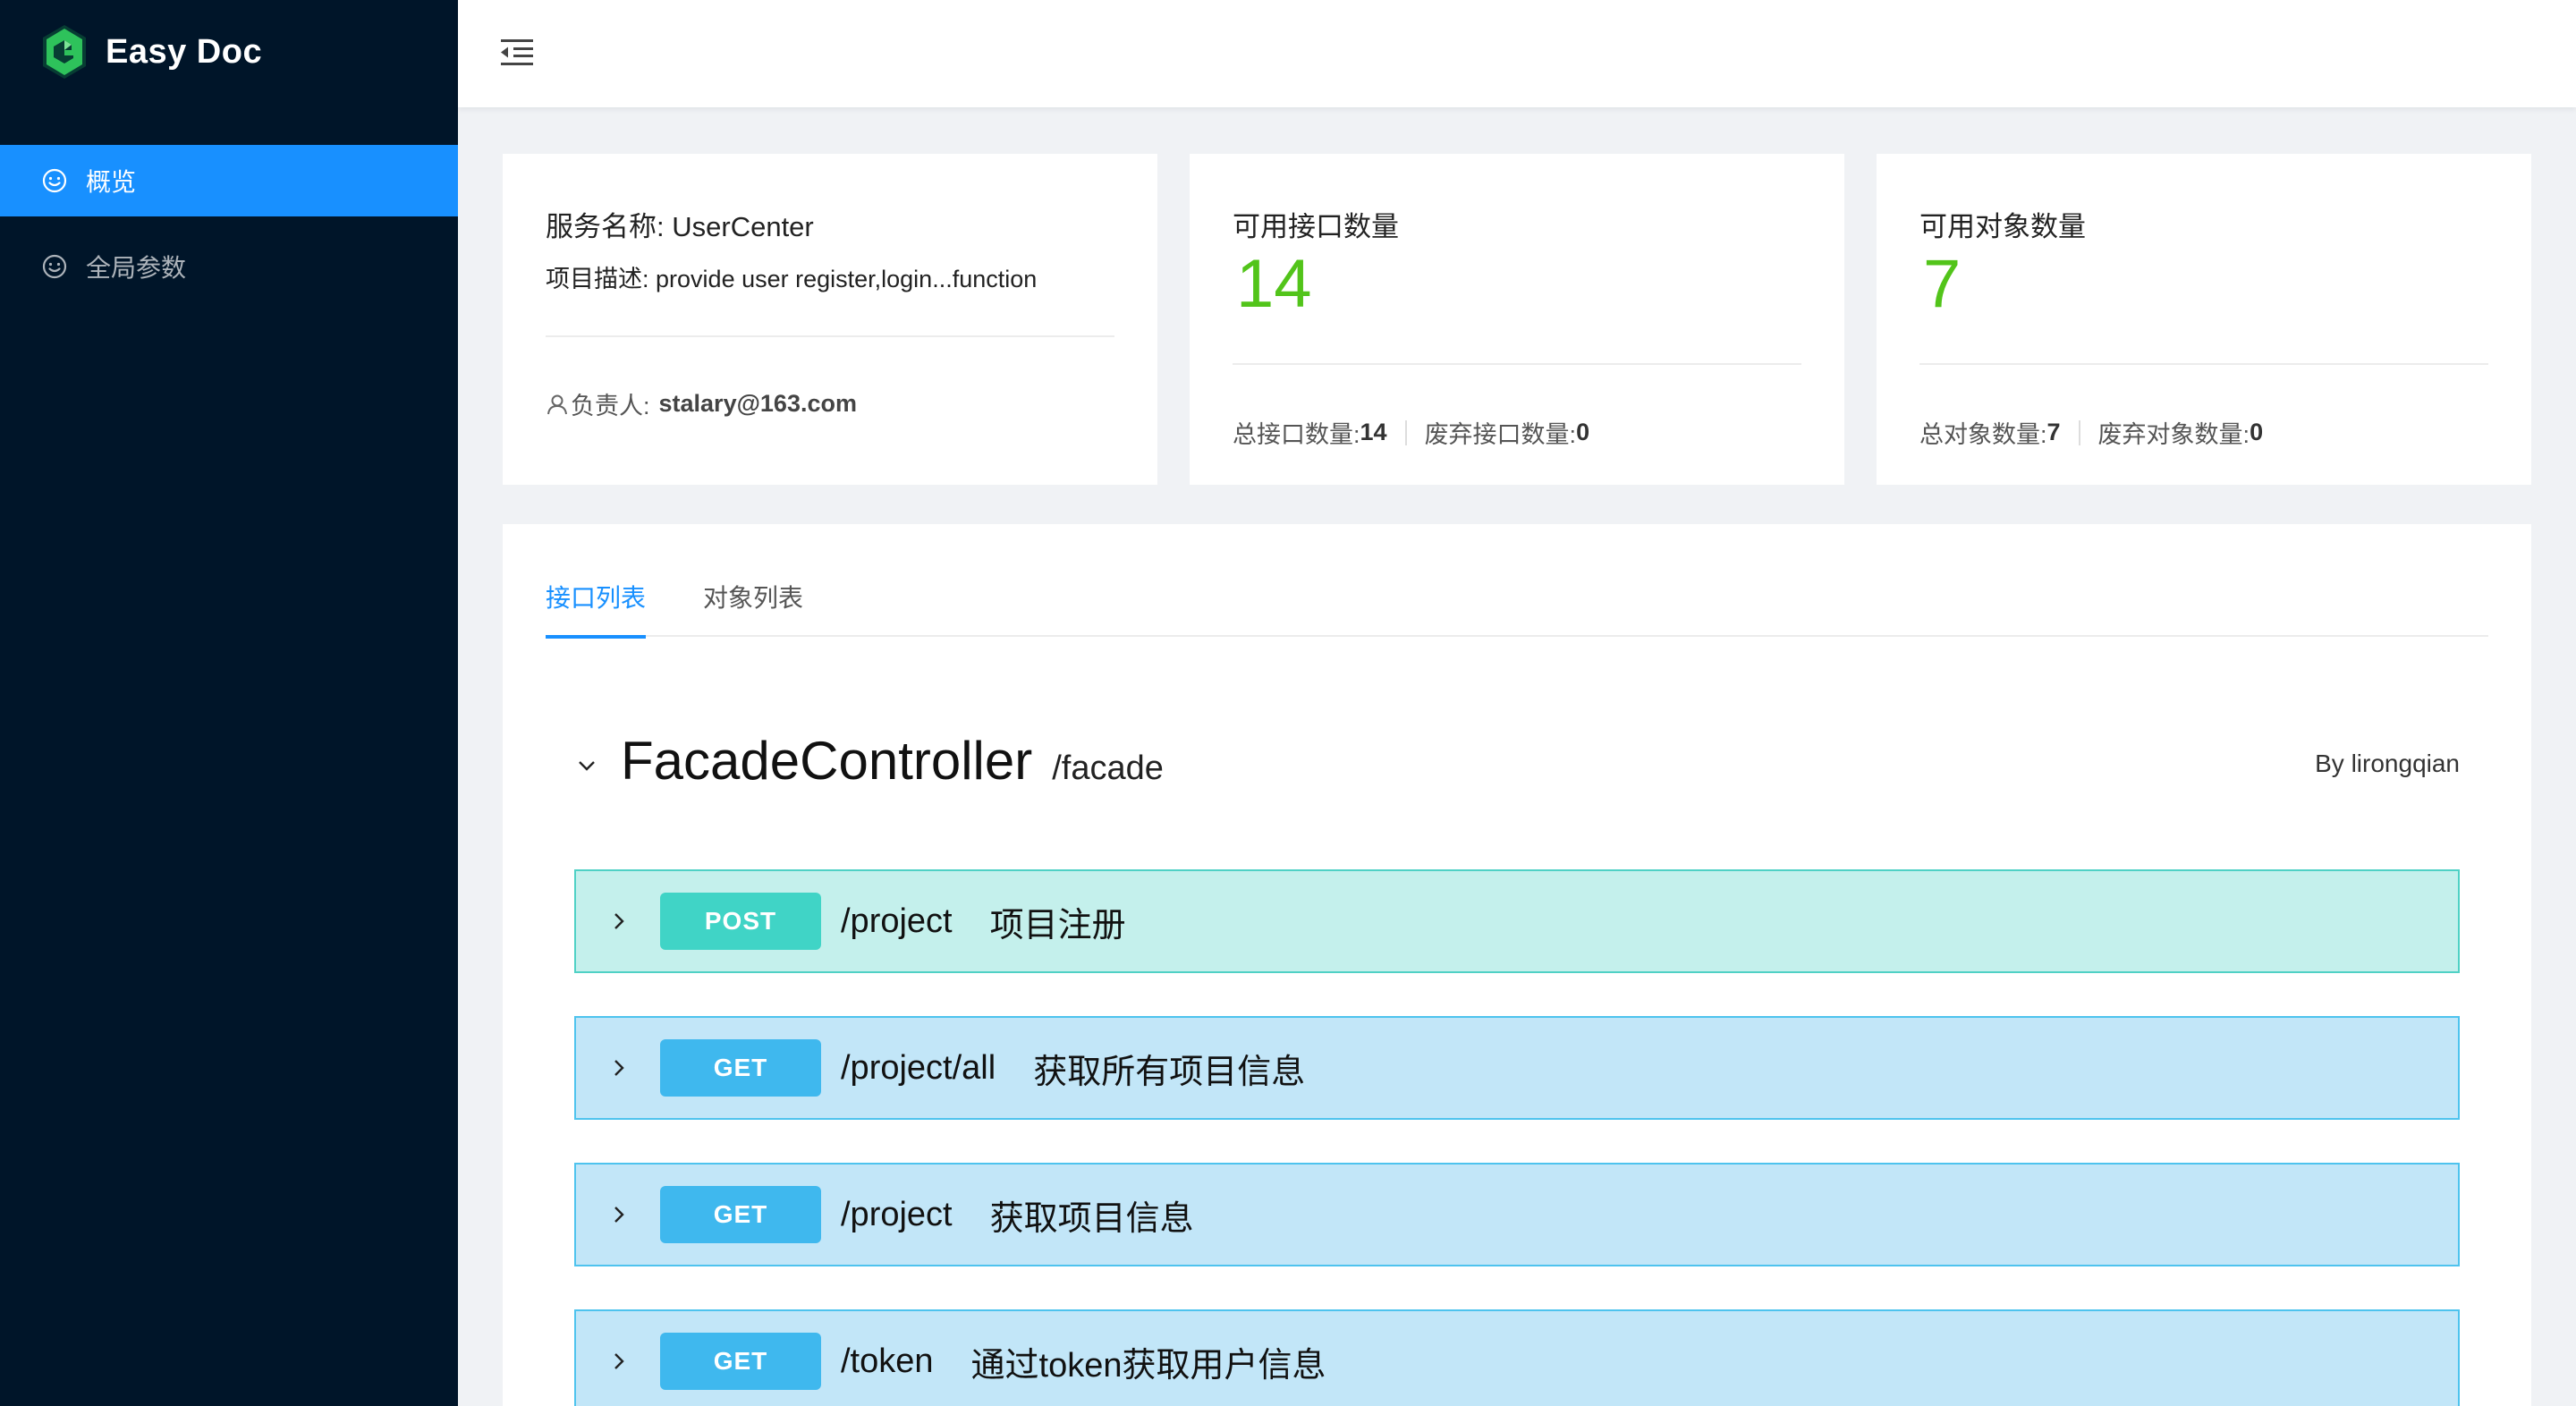 Image resolution: width=2576 pixels, height=1406 pixels. Describe the element at coordinates (2002, 227) in the screenshot. I see `objects-title: 可用对象数量` at that location.